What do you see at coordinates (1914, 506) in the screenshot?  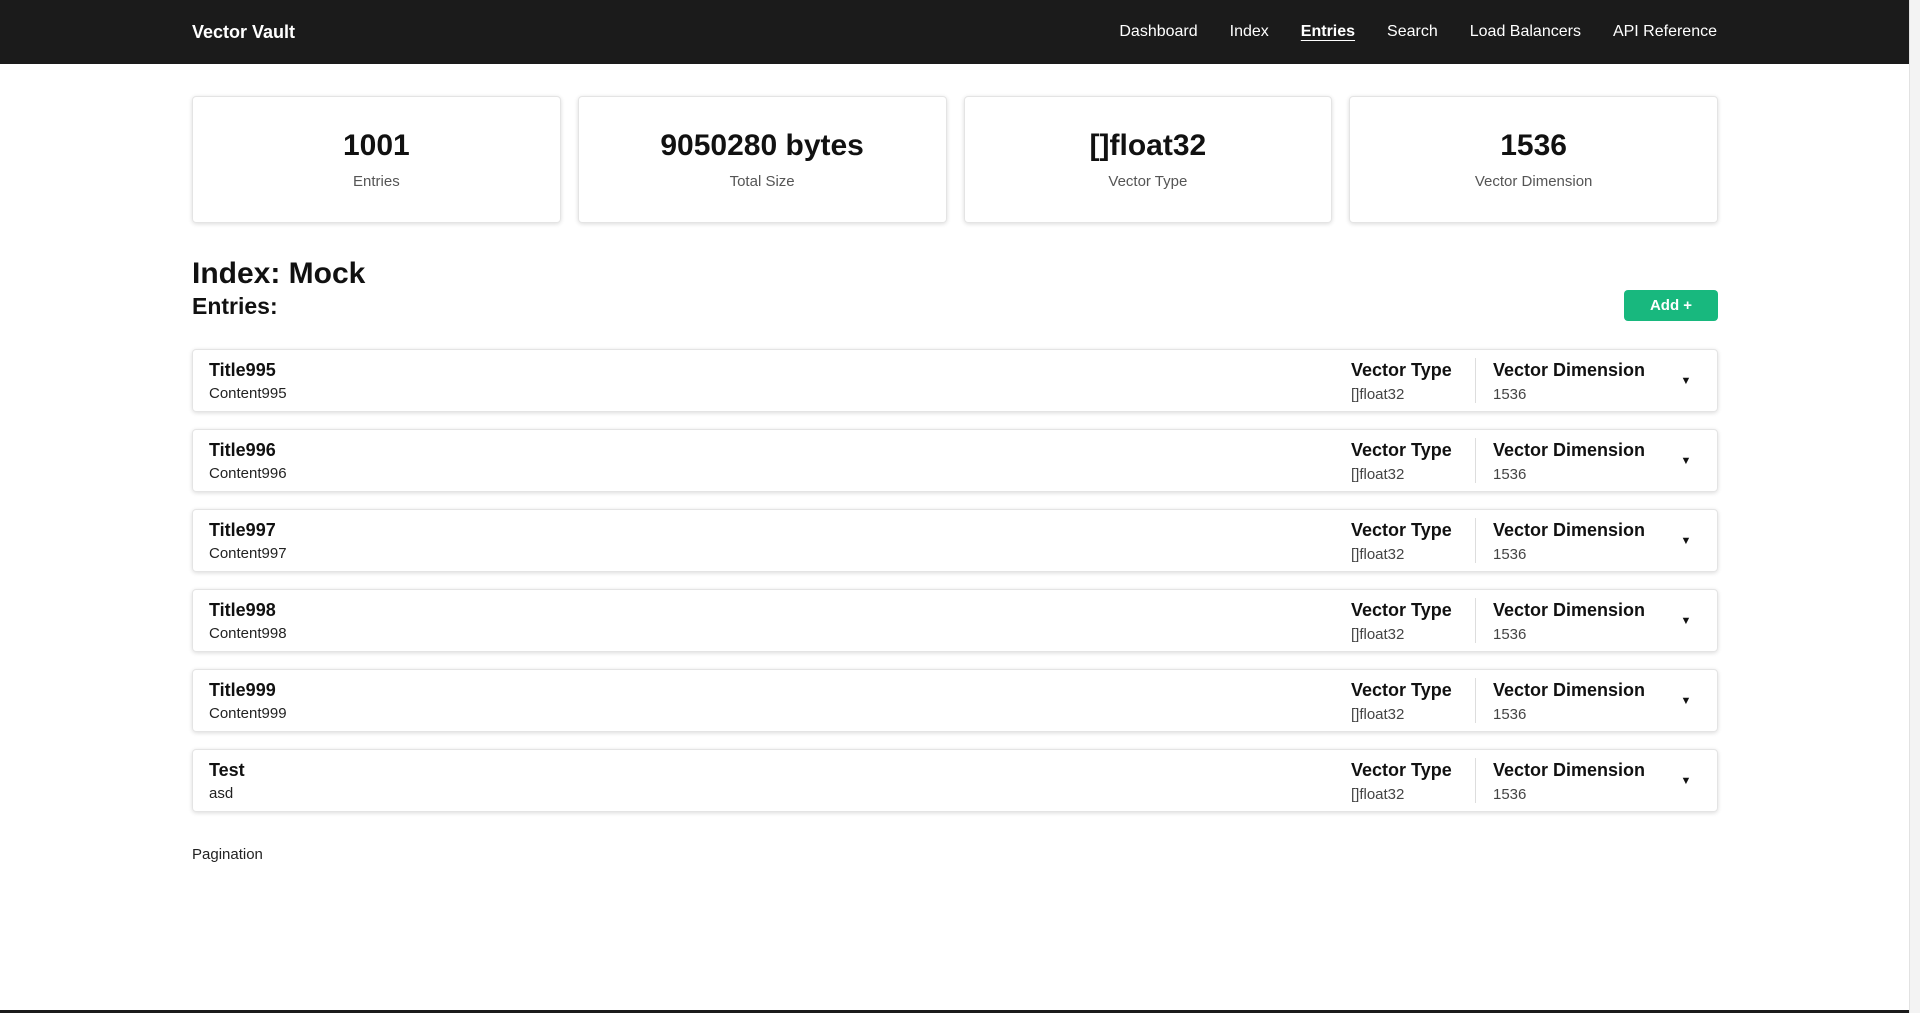 I see `vertical-scrollbar` at bounding box center [1914, 506].